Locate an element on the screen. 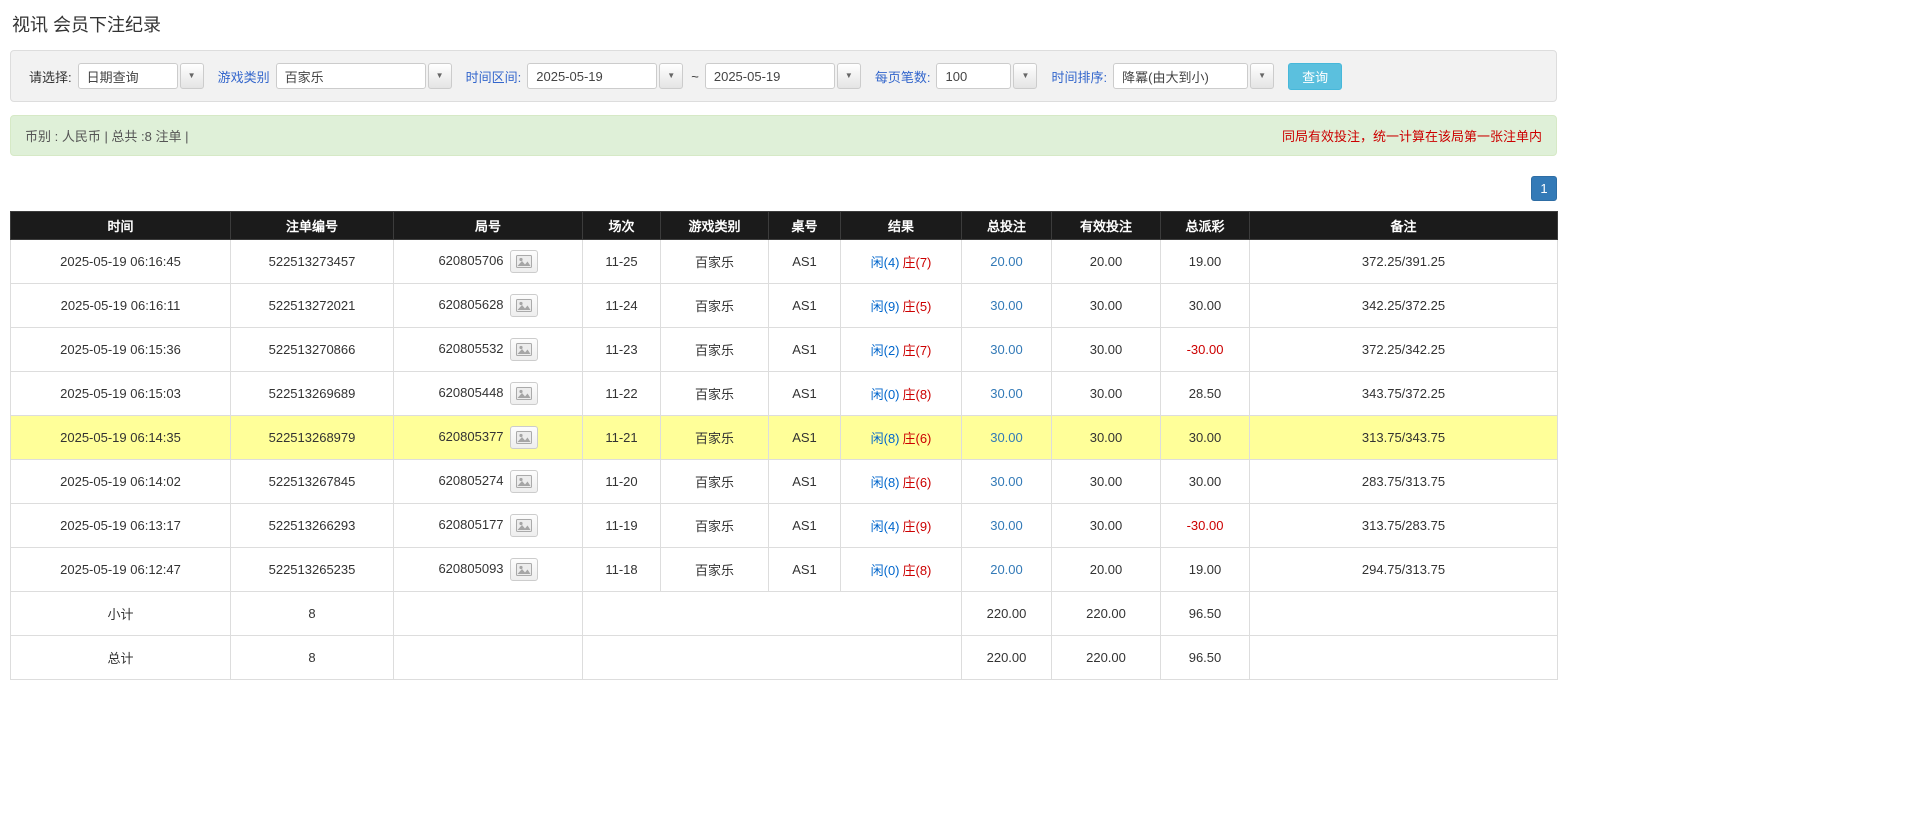  cell-session: 11-22 is located at coordinates (621, 393).